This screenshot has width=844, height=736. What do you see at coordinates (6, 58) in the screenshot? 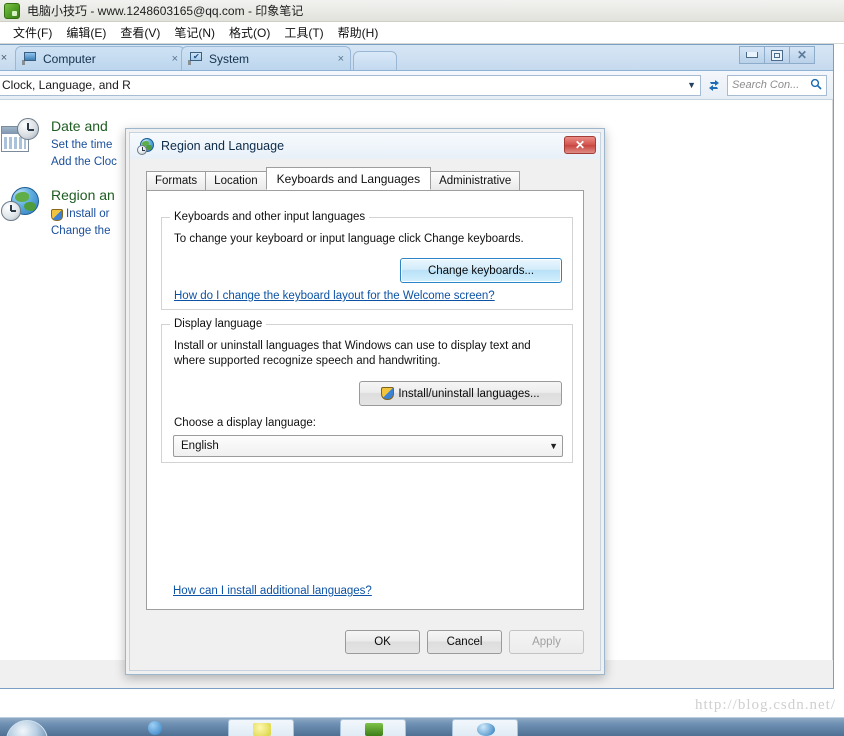
I see `close-all-tabs-icon: ×` at bounding box center [6, 58].